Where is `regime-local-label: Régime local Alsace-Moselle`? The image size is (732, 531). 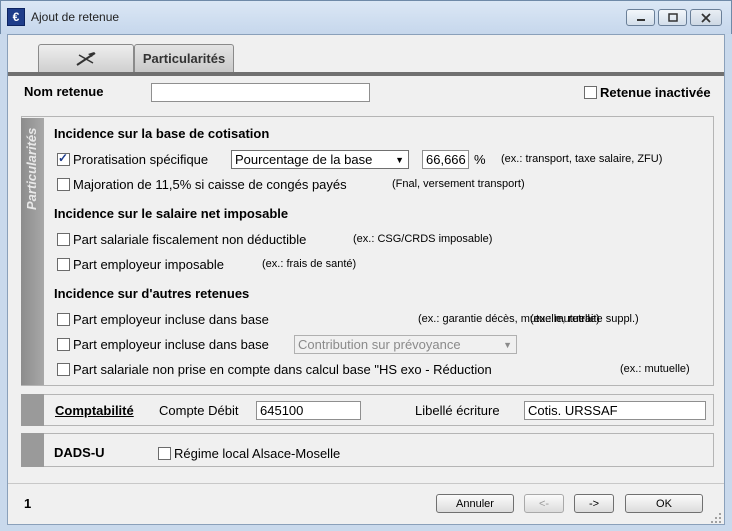 regime-local-label: Régime local Alsace-Moselle is located at coordinates (257, 453).